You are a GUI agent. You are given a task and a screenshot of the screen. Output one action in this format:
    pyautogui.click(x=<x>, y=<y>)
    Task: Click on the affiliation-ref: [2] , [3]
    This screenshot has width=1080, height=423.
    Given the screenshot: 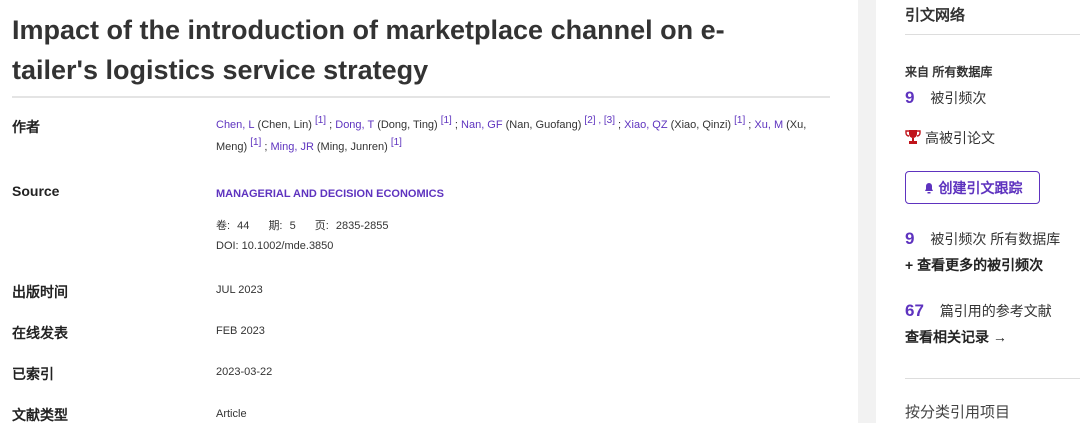 What is the action you would take?
    pyautogui.click(x=599, y=120)
    